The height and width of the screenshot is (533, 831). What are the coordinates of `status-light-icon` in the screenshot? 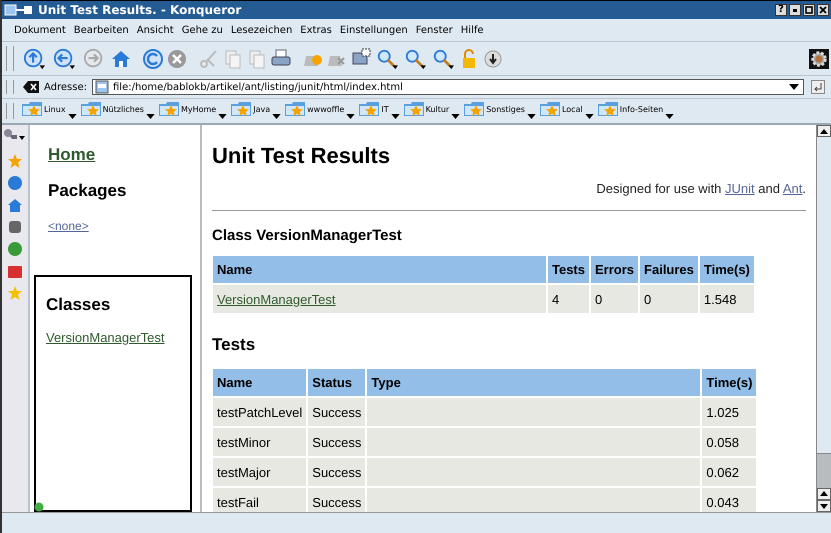 It's located at (39, 507).